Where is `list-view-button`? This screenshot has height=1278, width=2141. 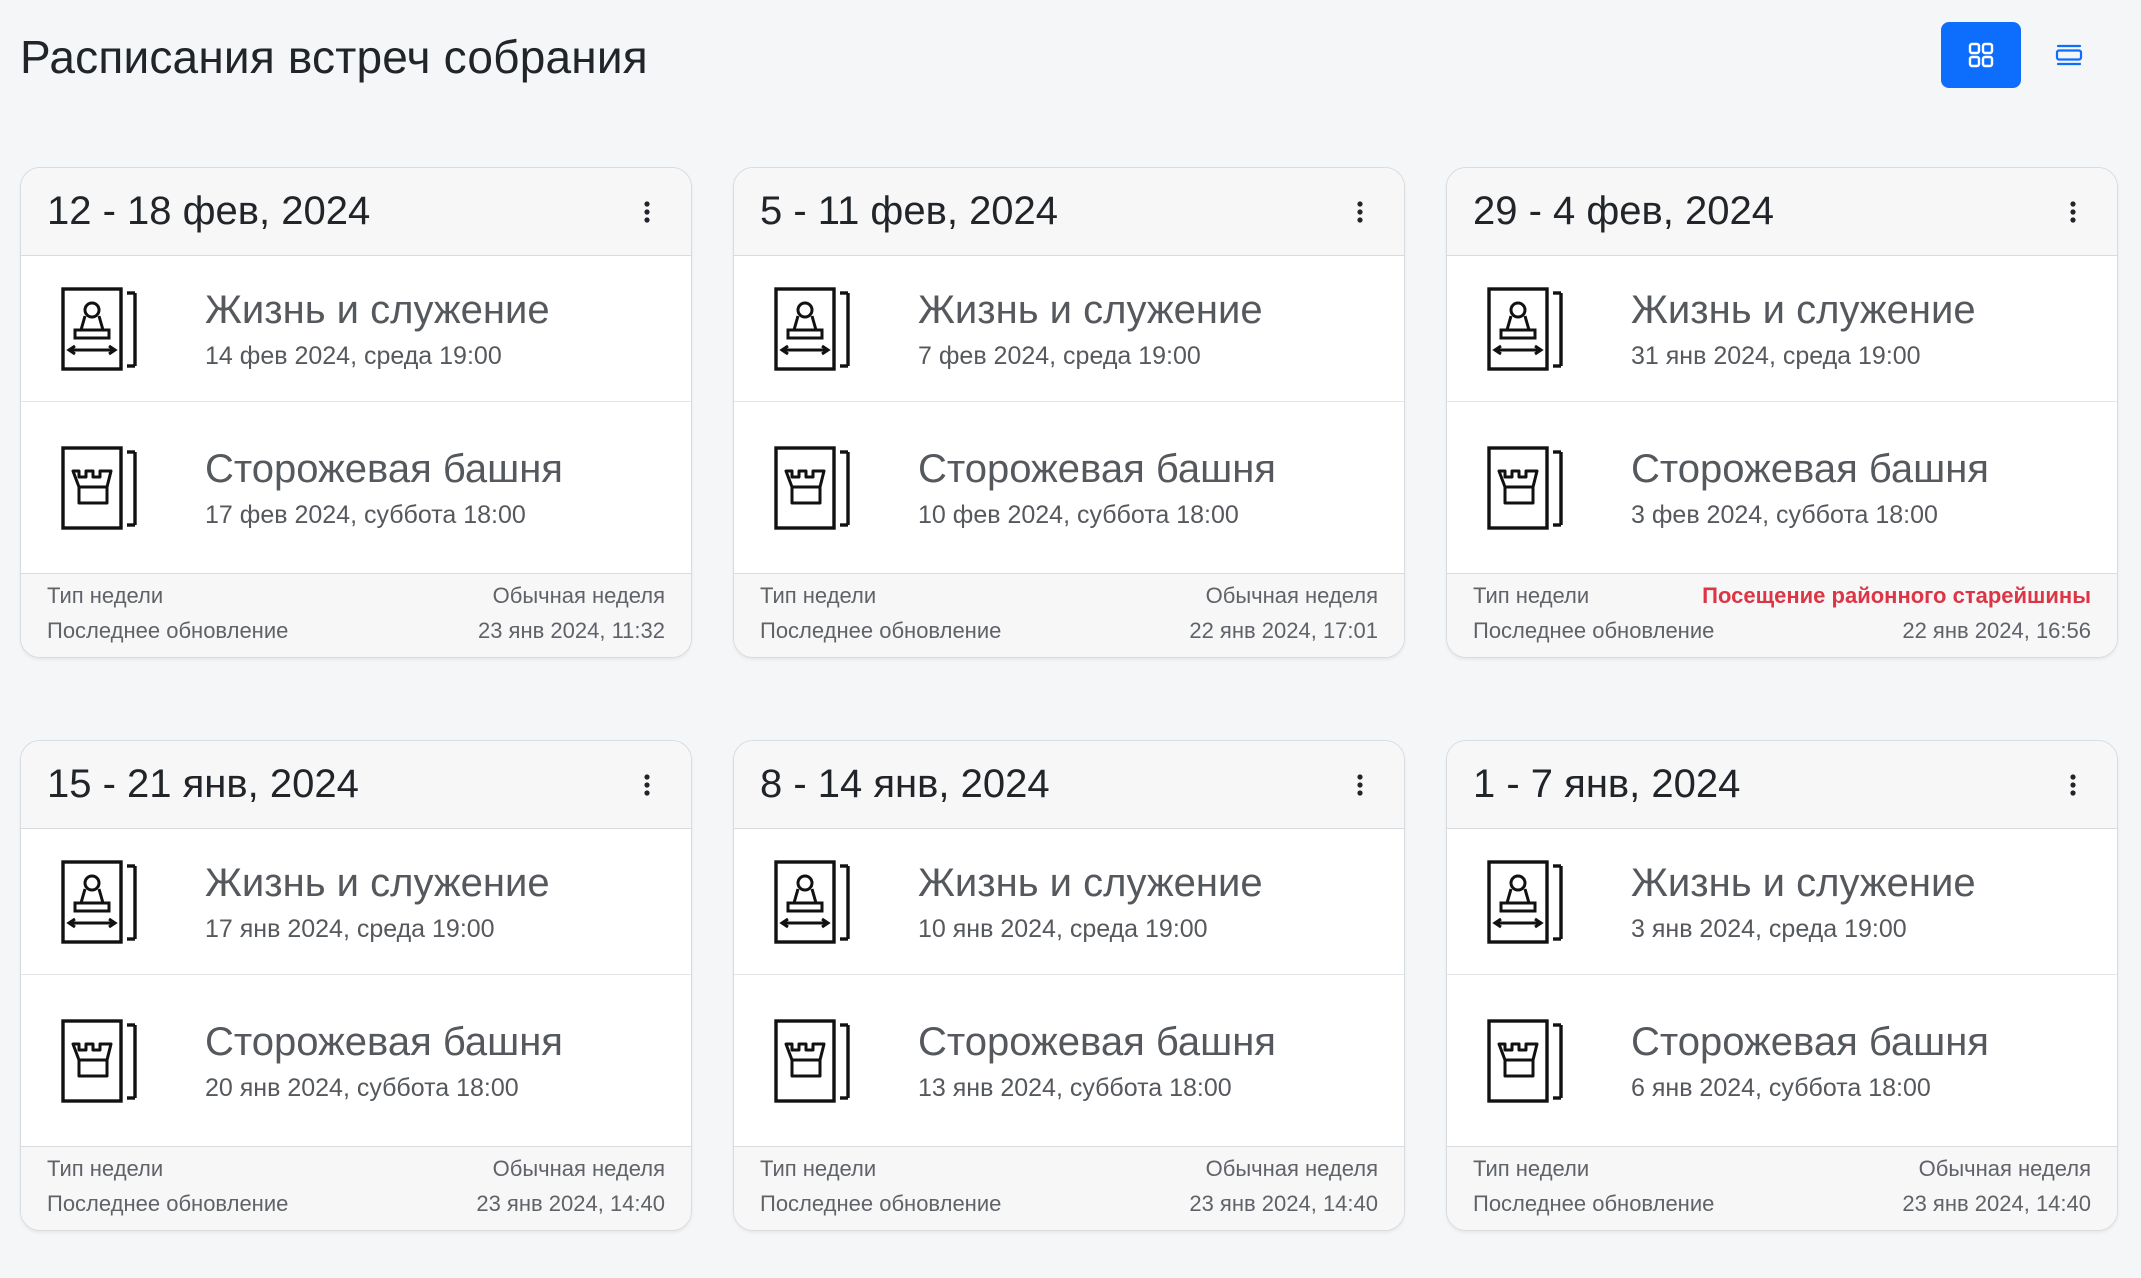 list-view-button is located at coordinates (2069, 55).